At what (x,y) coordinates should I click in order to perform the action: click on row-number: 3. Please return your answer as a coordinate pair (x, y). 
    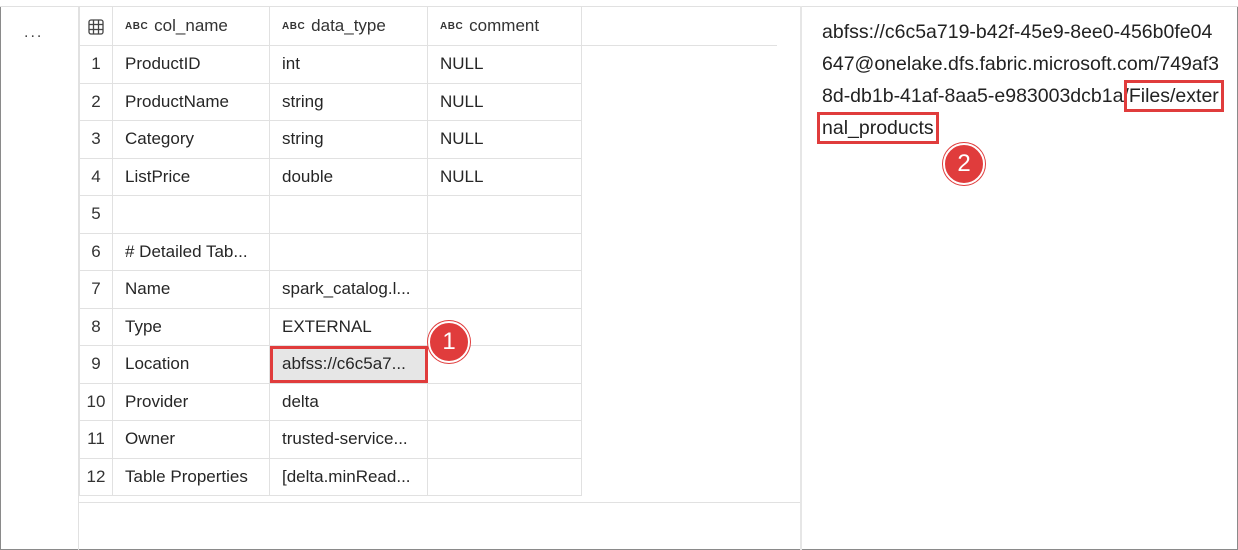
    Looking at the image, I should click on (96, 139).